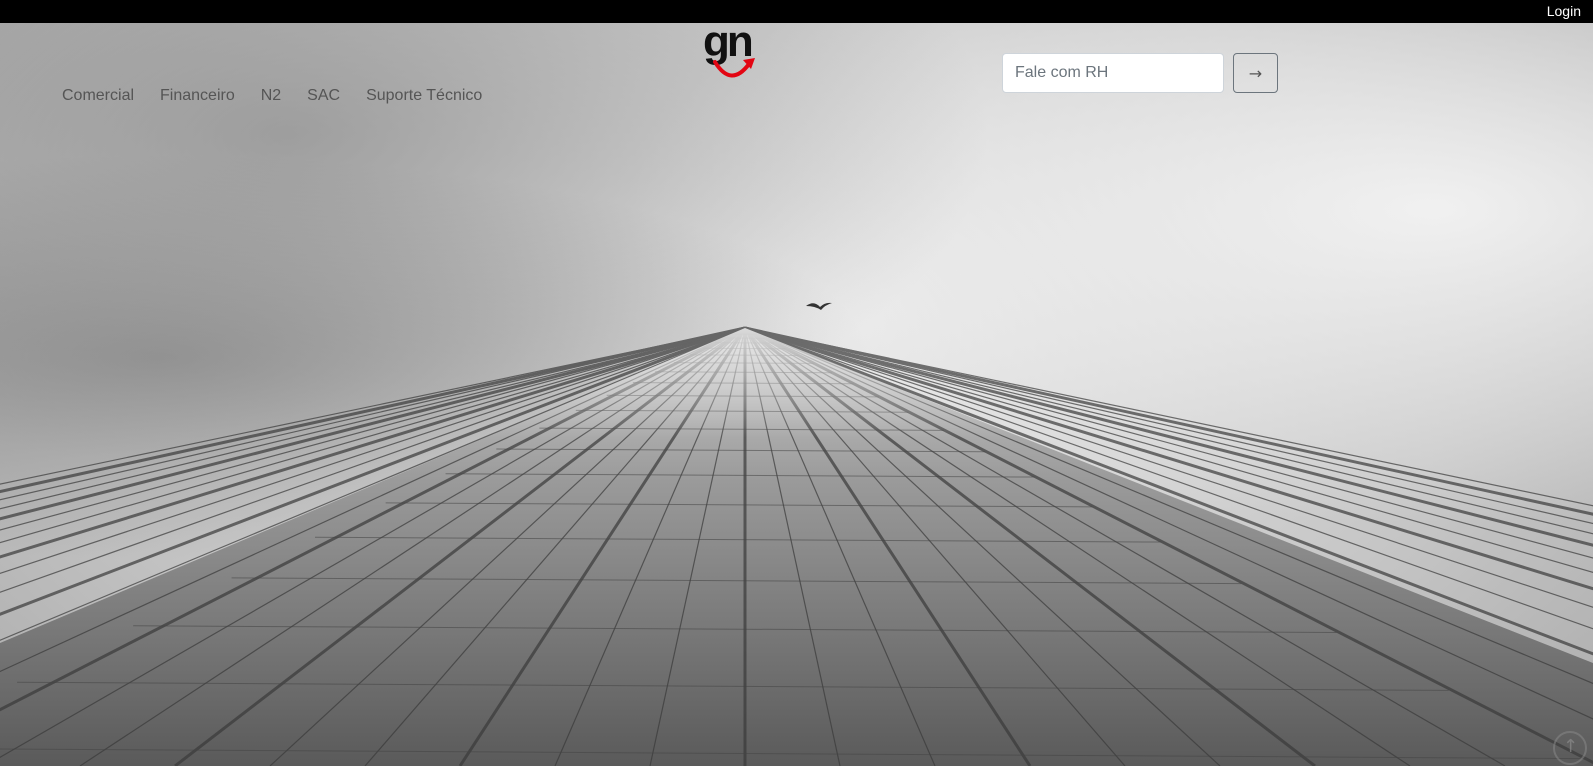 This screenshot has height=766, width=1593. What do you see at coordinates (197, 96) in the screenshot?
I see `nav-item-financeiro: Financeiro` at bounding box center [197, 96].